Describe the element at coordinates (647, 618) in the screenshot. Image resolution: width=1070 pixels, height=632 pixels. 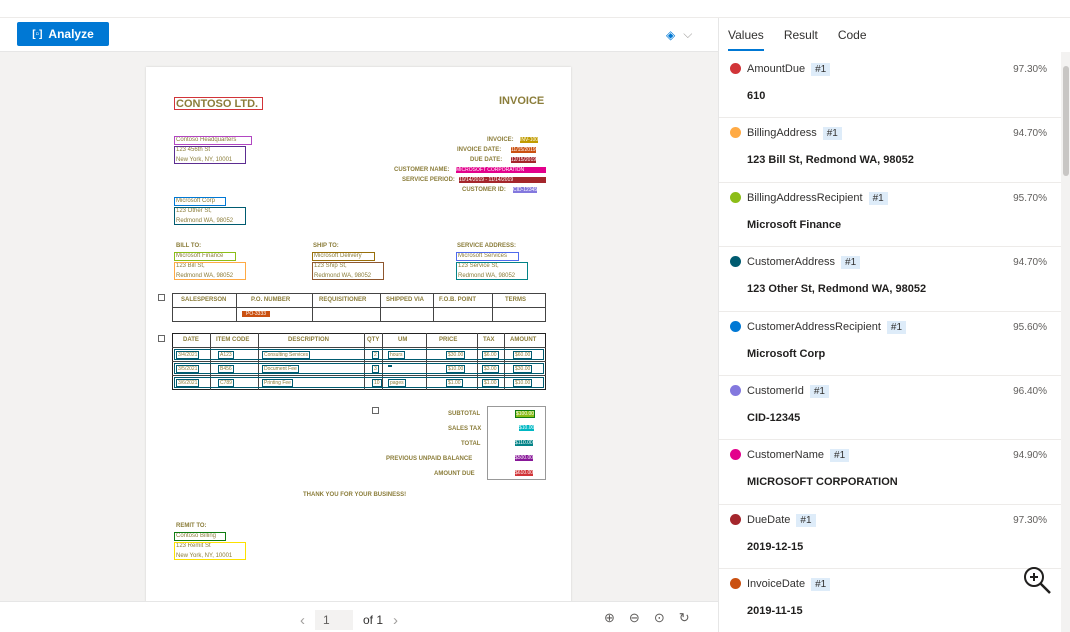
I see `zoom-controls: ⊕ ⊖ ⊙ ↻` at that location.